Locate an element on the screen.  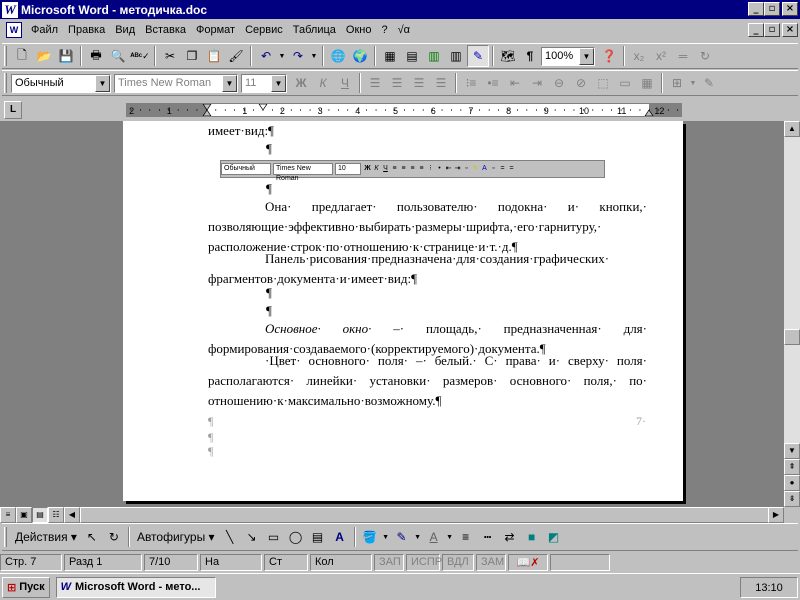
show-hide-icon: ¶ is located at coordinates (530, 56).